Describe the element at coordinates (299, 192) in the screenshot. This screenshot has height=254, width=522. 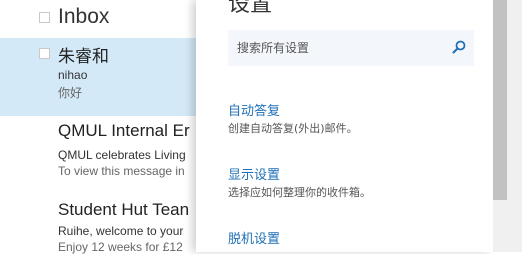
I see `setting-display-settings-description: 选择应如何整理你的收件箱。` at that location.